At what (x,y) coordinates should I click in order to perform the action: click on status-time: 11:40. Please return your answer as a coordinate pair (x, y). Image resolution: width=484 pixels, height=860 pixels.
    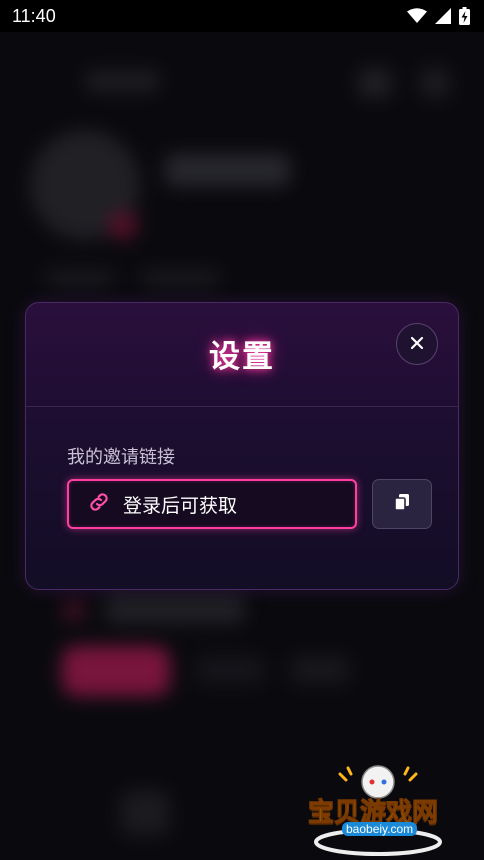
    Looking at the image, I should click on (34, 15).